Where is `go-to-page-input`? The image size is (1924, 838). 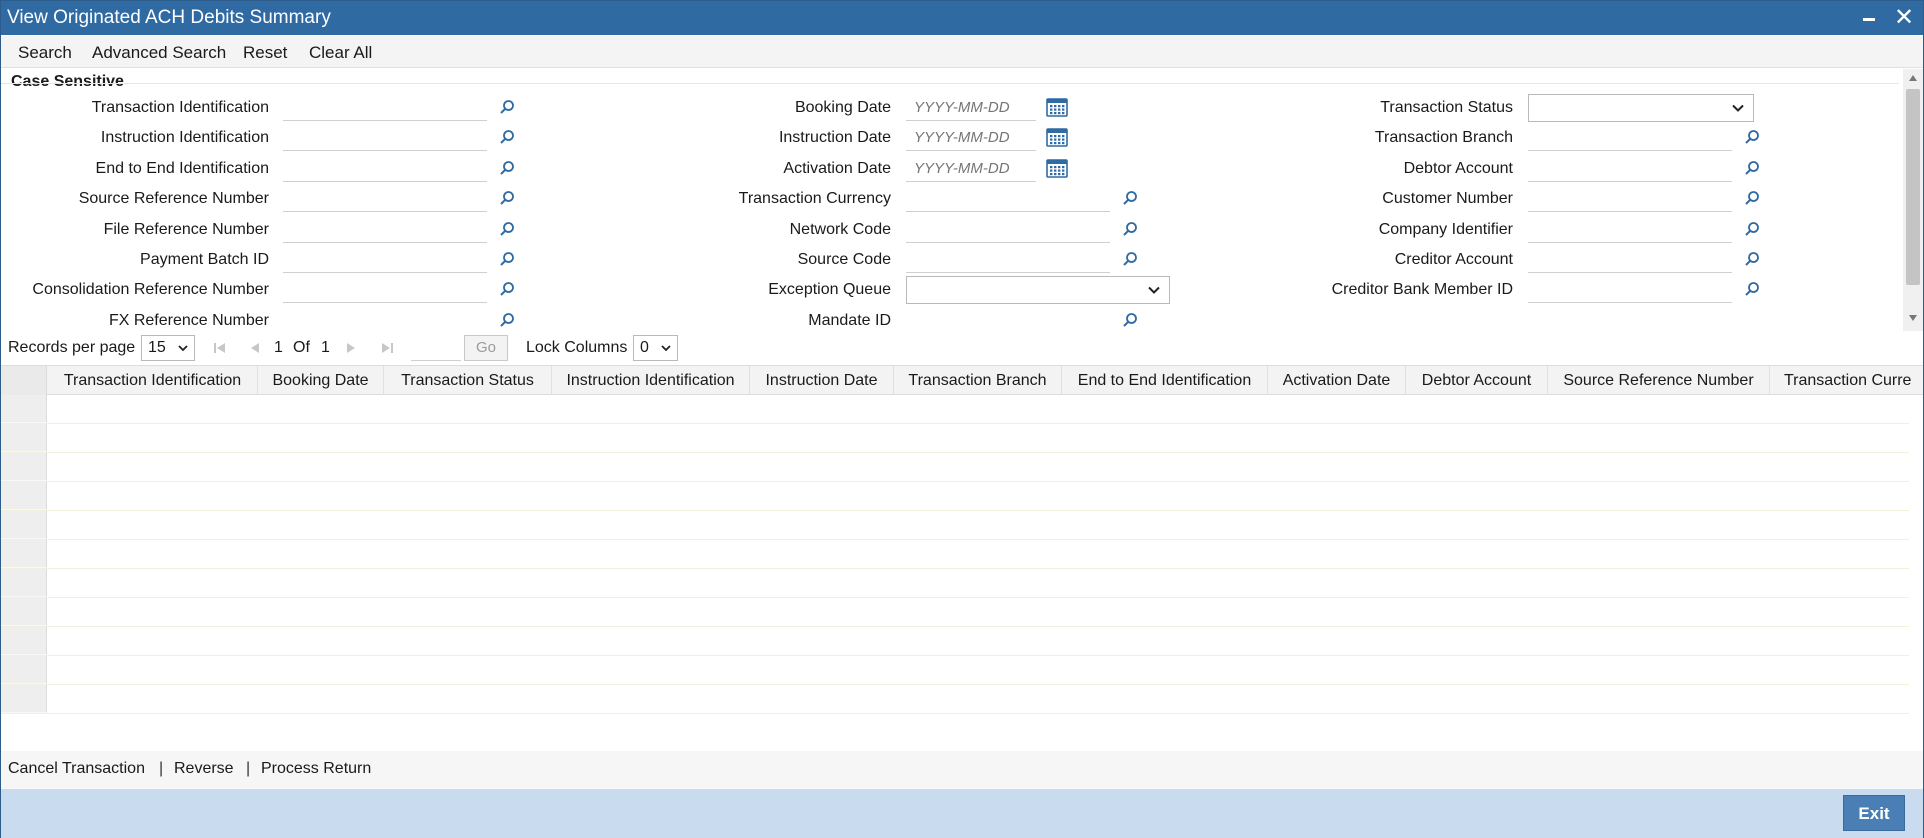
go-to-page-input is located at coordinates (436, 349).